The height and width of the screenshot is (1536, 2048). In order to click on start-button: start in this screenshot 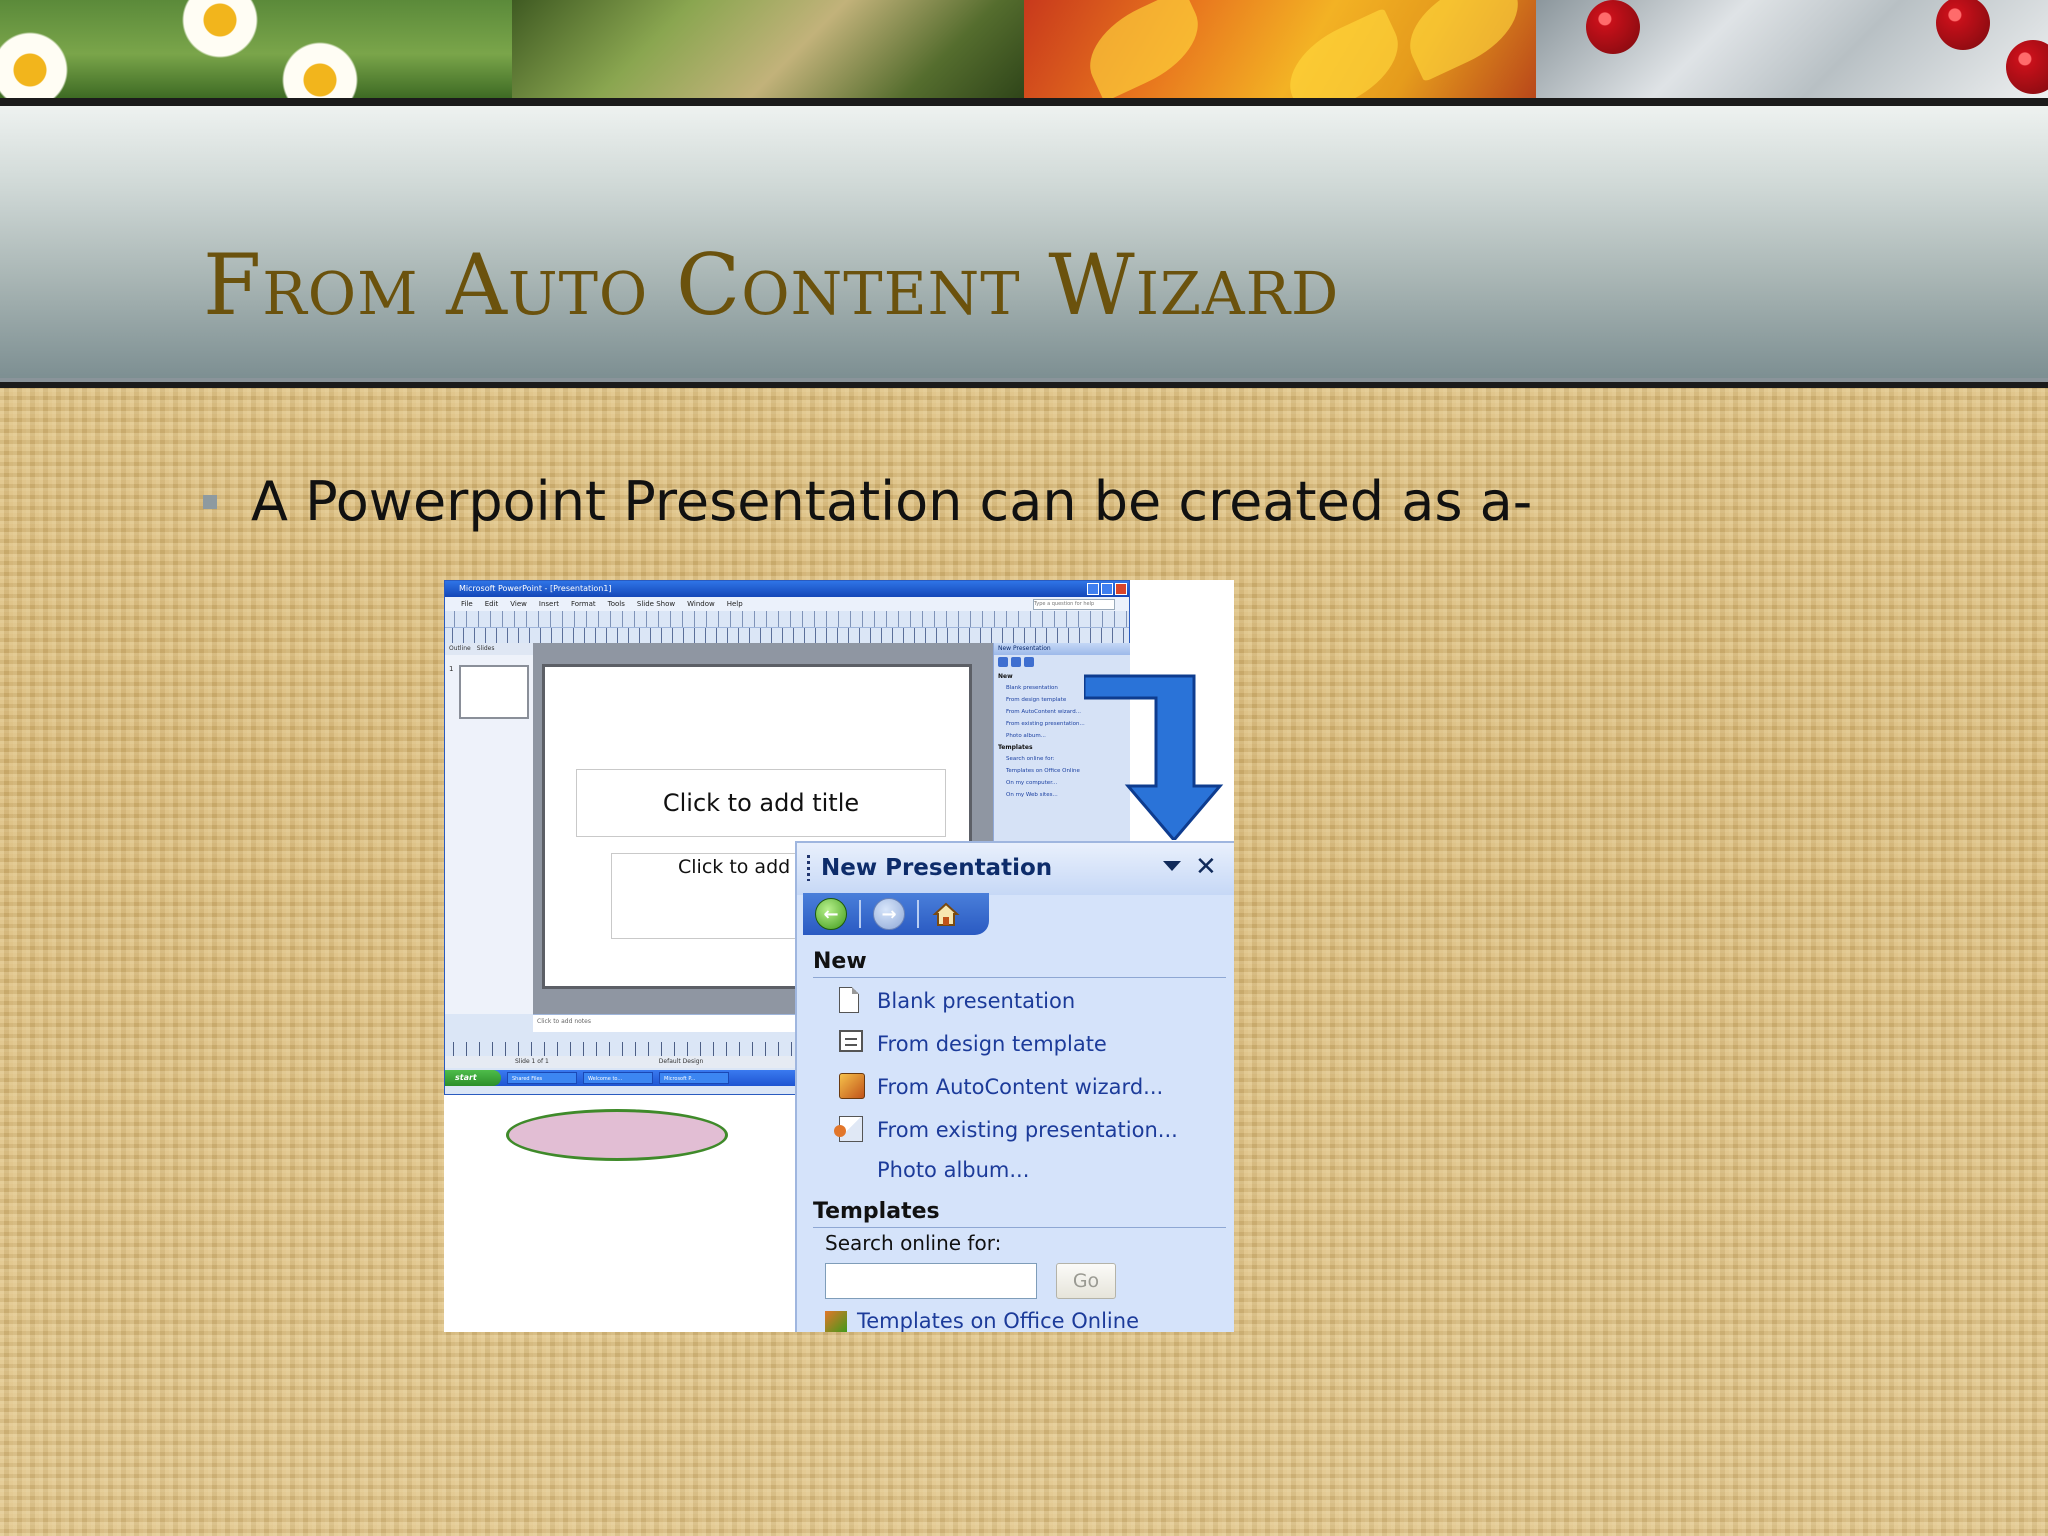, I will do `click(473, 1078)`.